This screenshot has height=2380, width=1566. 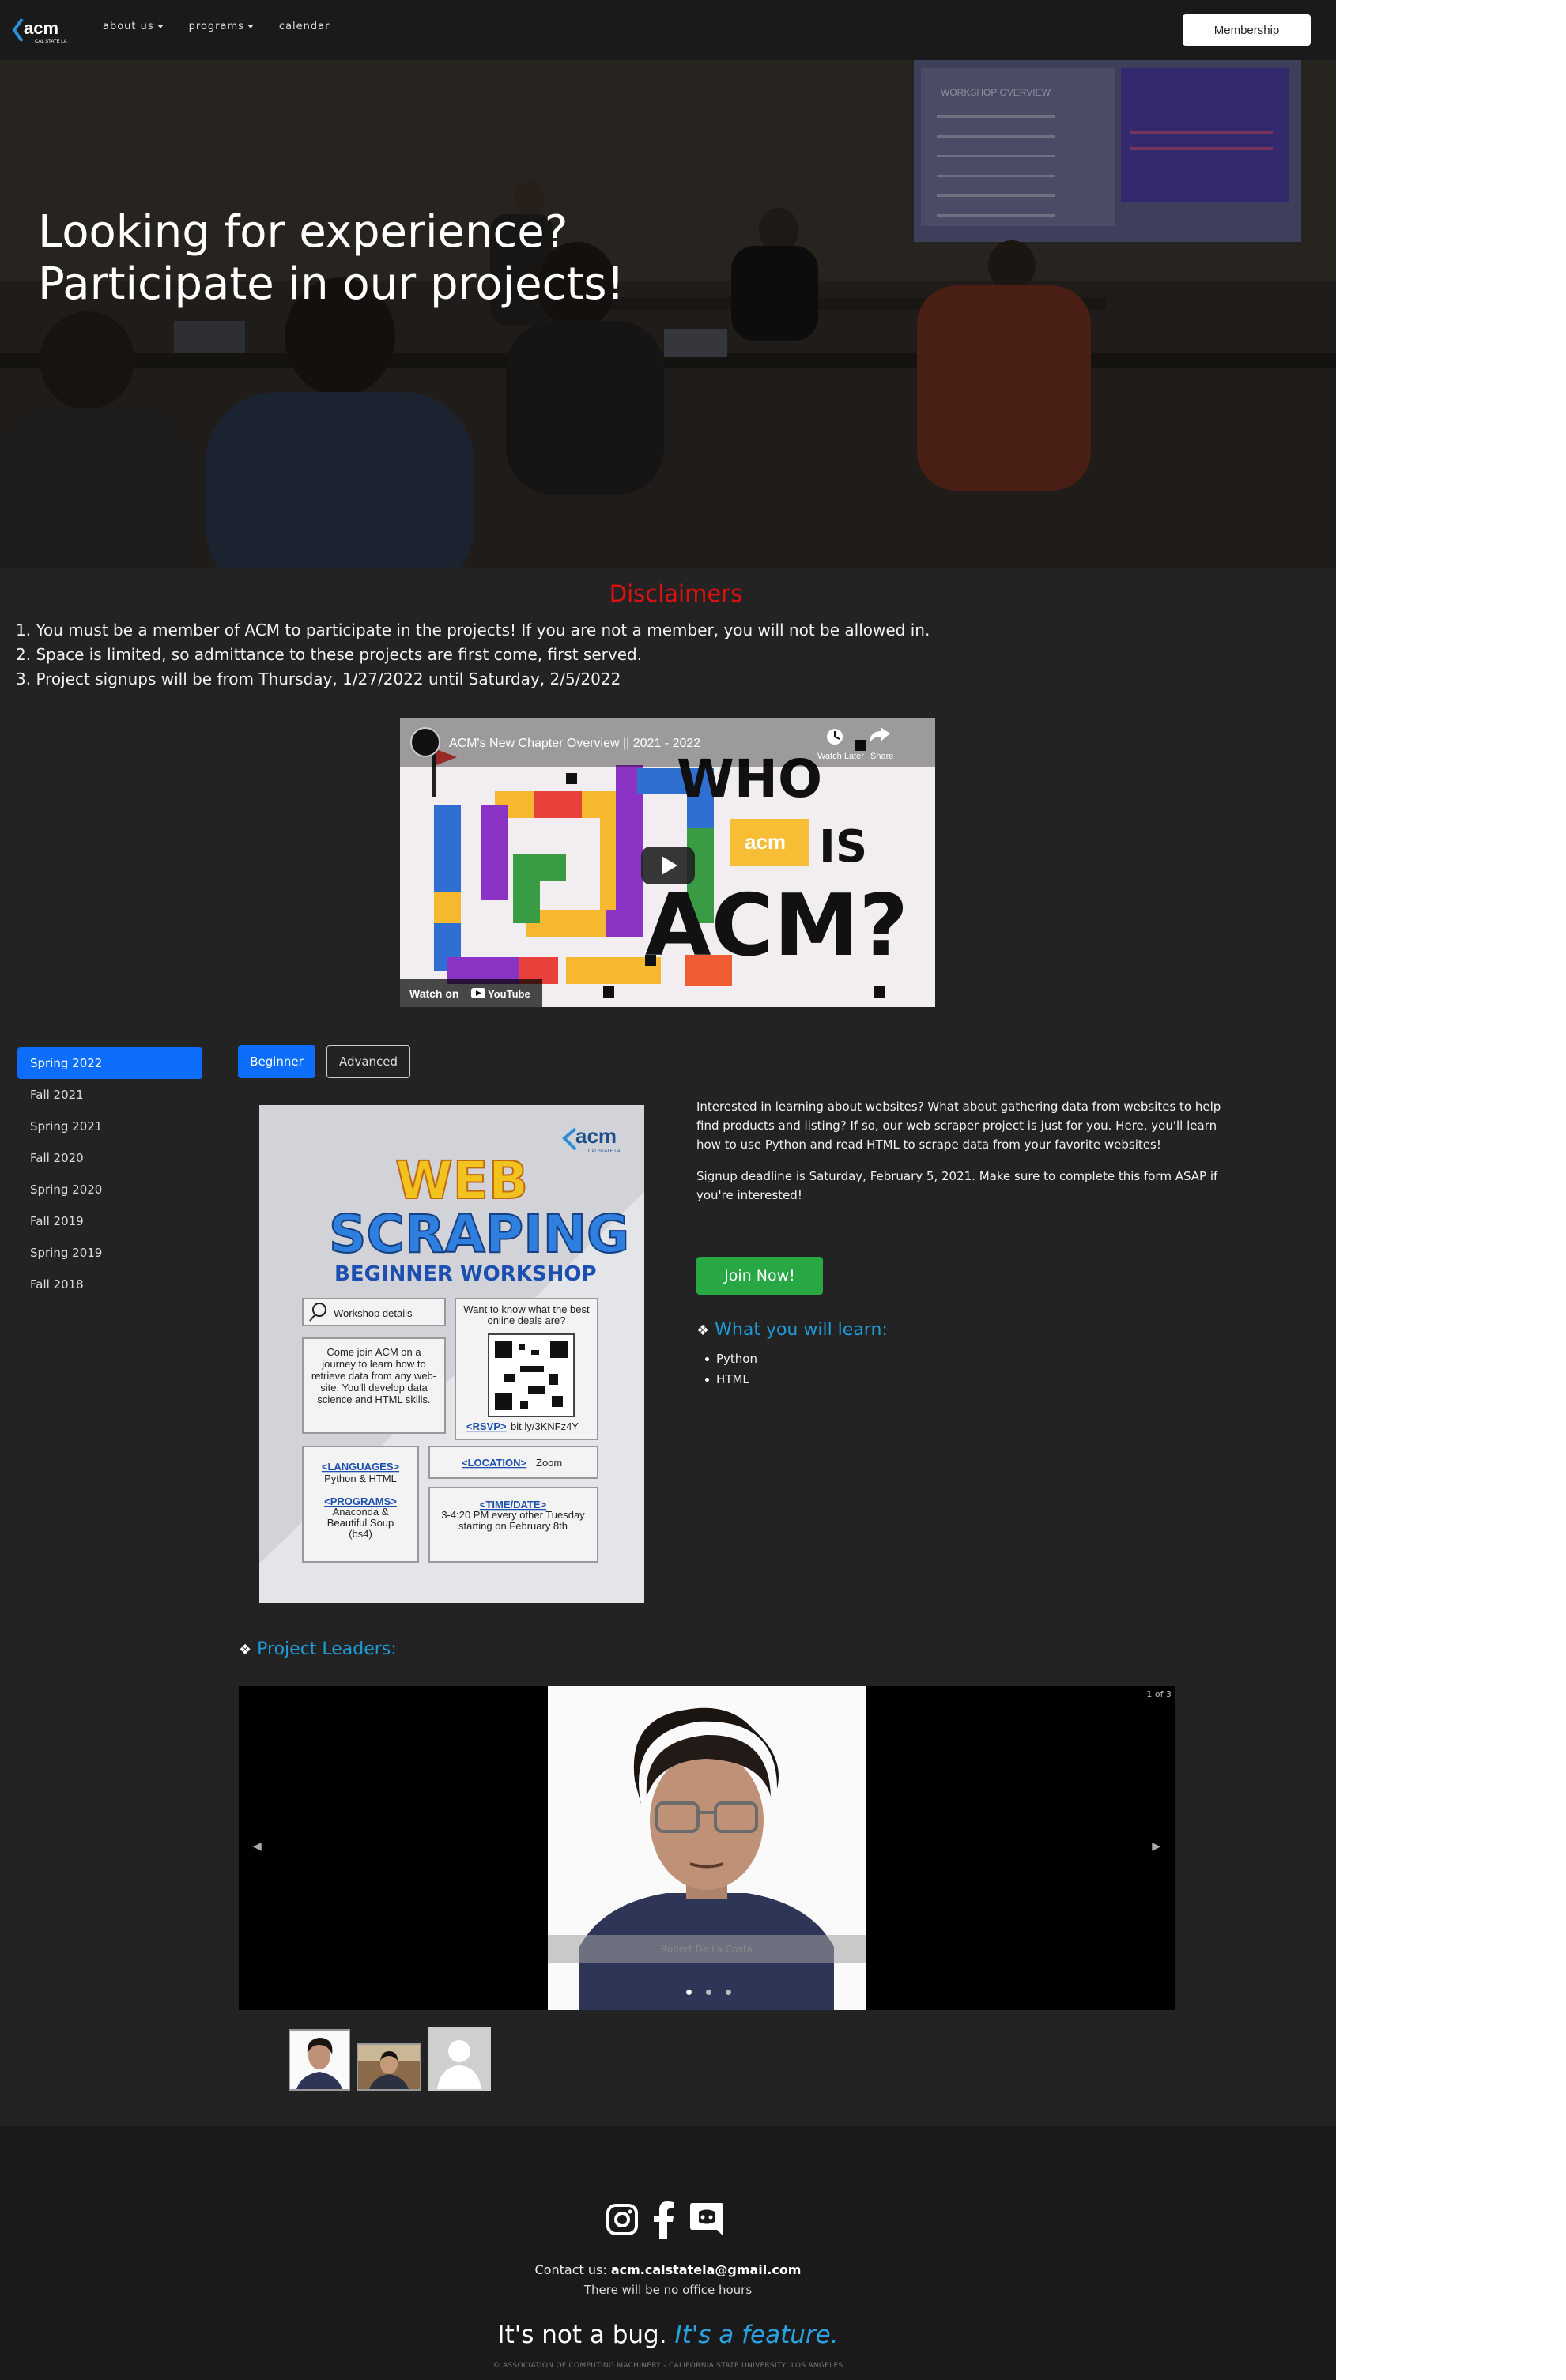 What do you see at coordinates (258, 1846) in the screenshot?
I see `carousel-prev-icon: ◀` at bounding box center [258, 1846].